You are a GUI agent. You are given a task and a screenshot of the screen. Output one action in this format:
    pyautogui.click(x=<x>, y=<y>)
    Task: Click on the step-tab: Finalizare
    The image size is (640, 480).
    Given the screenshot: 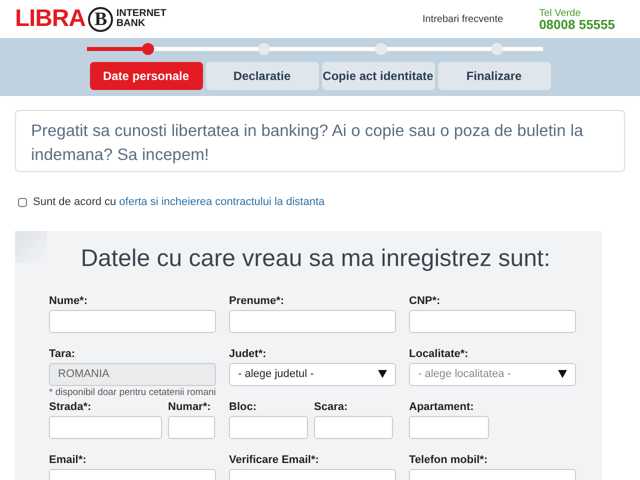 What is the action you would take?
    pyautogui.click(x=494, y=76)
    